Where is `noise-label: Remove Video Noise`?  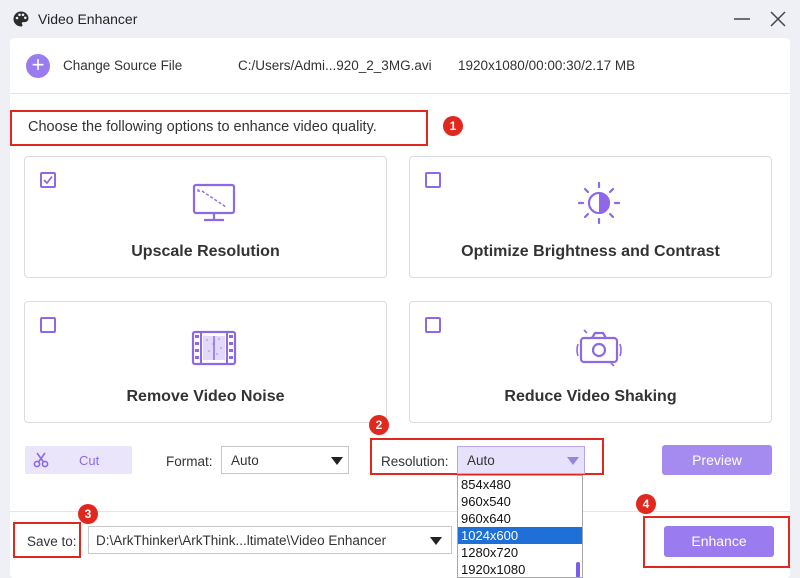 noise-label: Remove Video Noise is located at coordinates (205, 396).